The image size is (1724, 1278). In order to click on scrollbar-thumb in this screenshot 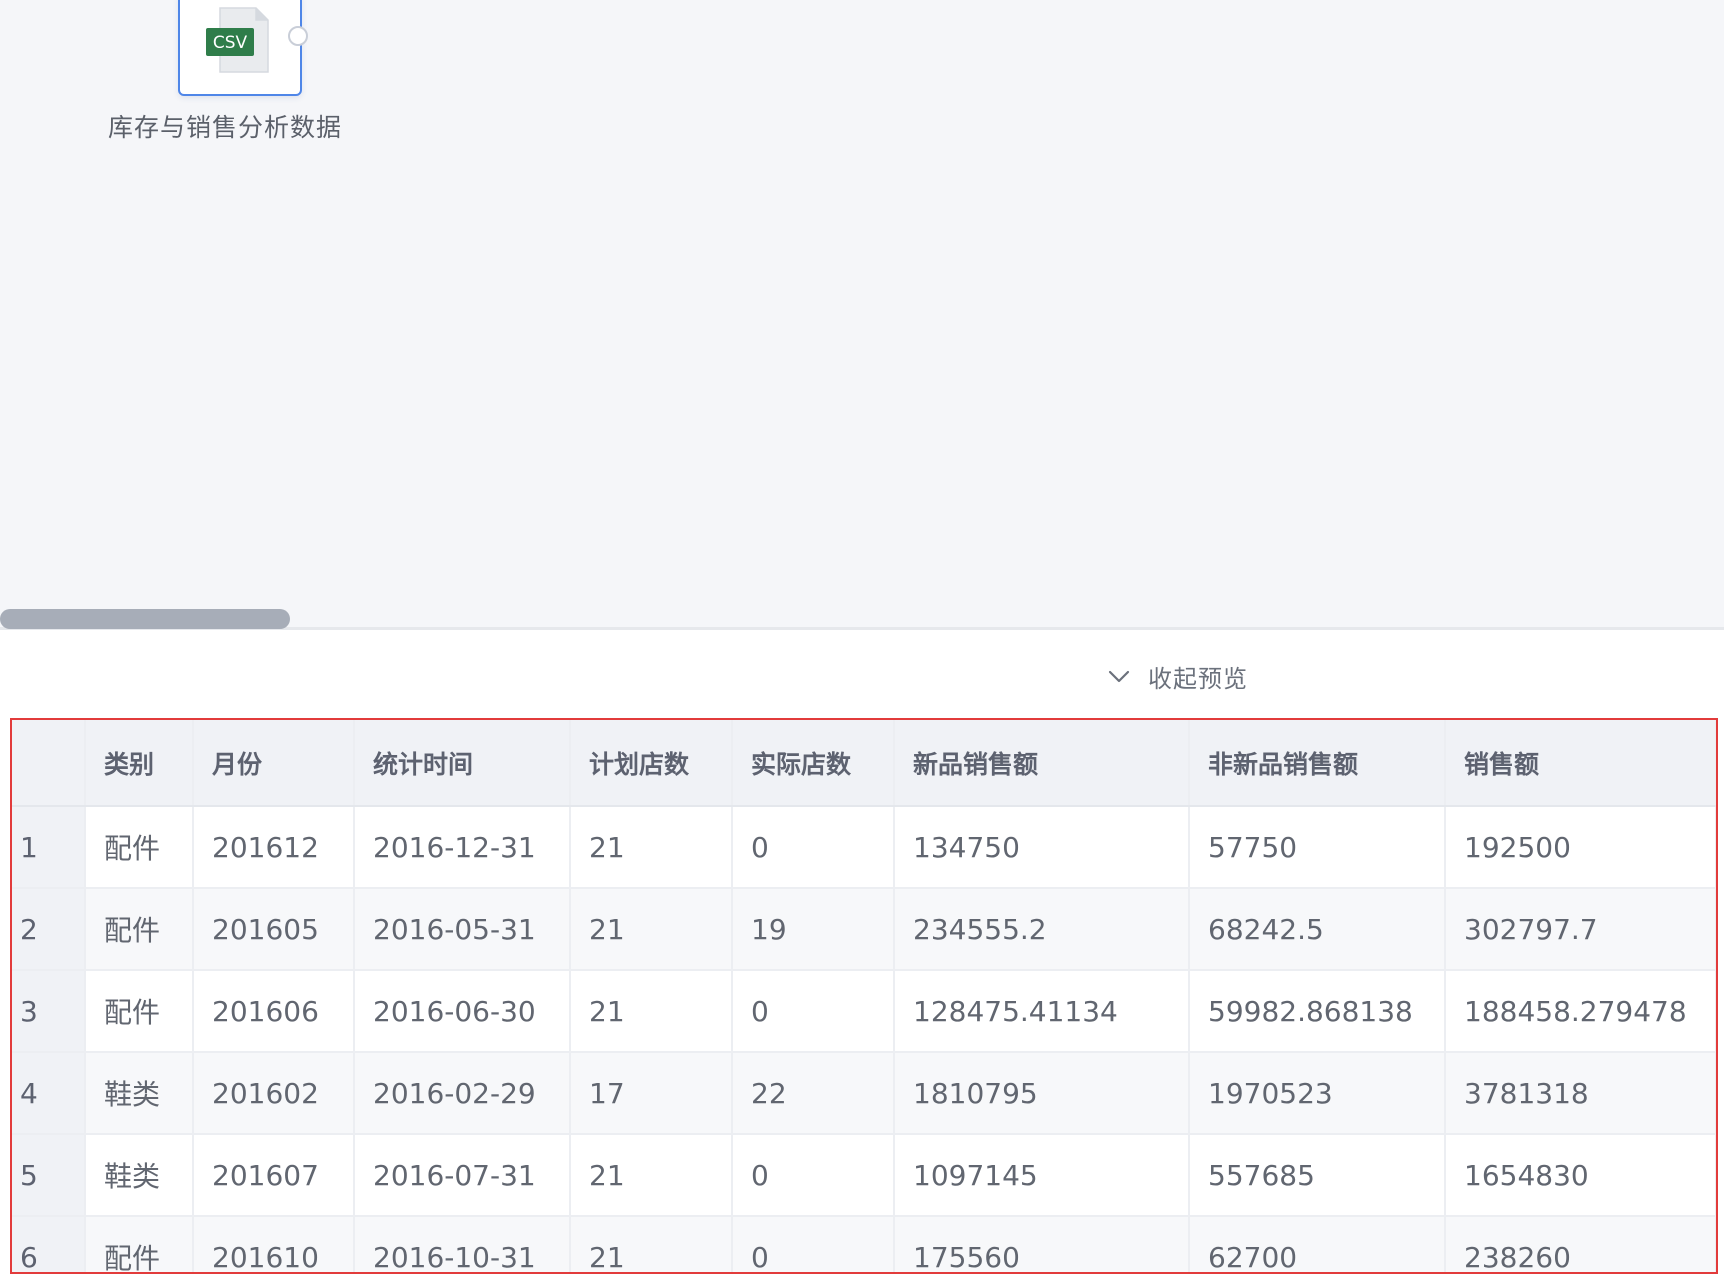, I will do `click(145, 619)`.